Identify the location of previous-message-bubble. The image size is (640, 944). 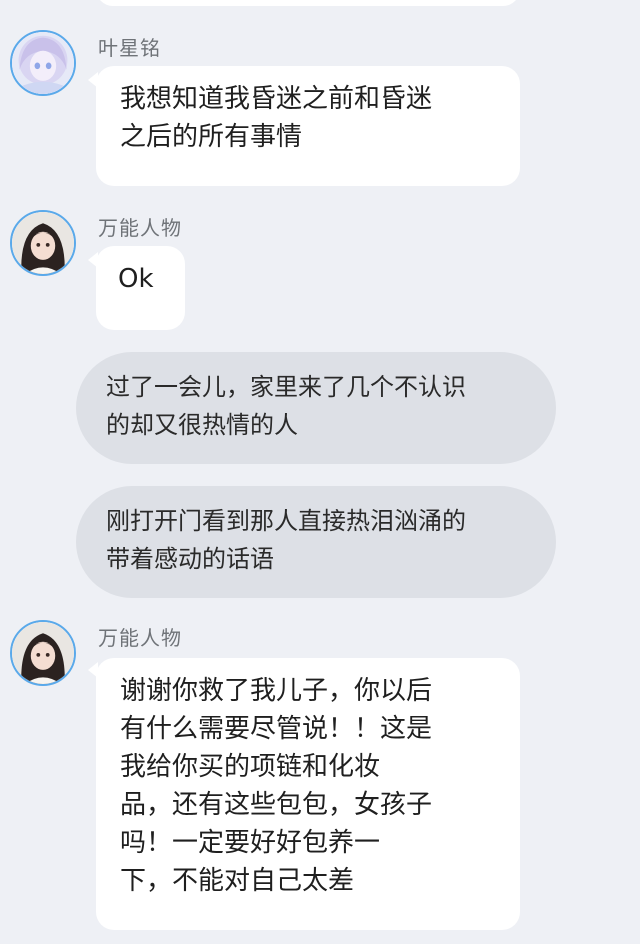
(308, 3).